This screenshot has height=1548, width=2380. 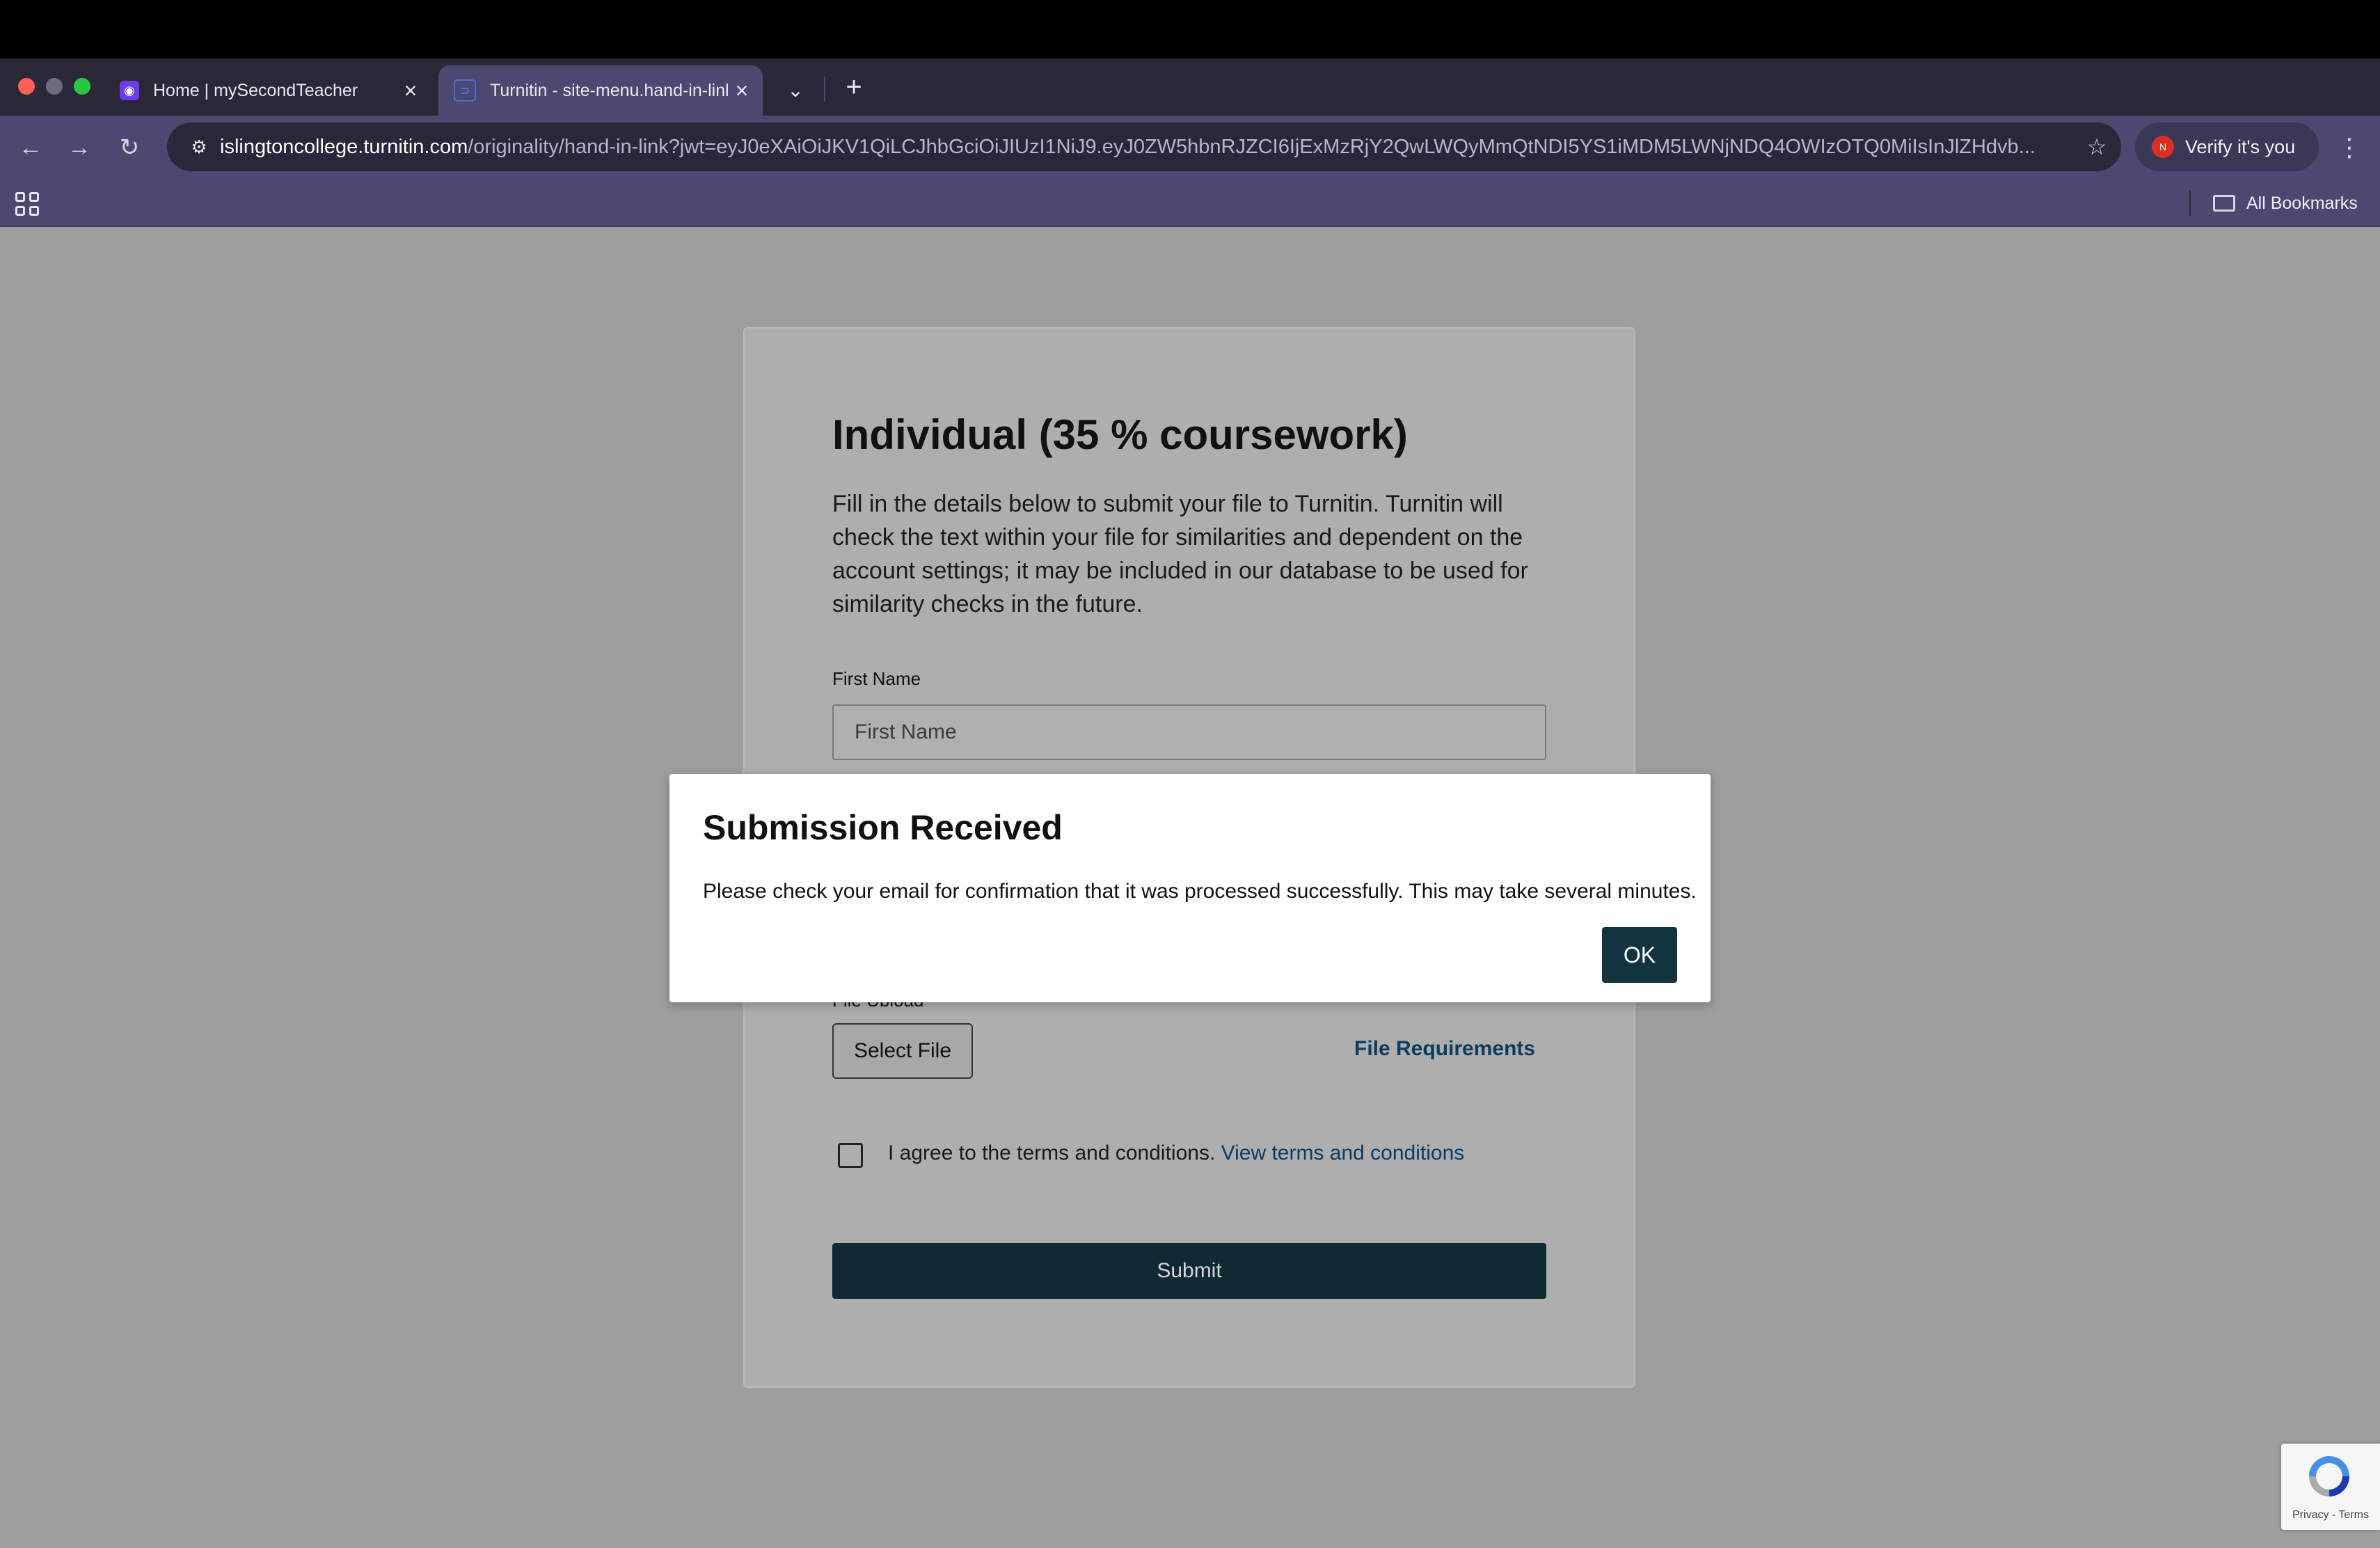 What do you see at coordinates (129, 90) in the screenshot?
I see `mysecondteacher-favicon-icon: ◉` at bounding box center [129, 90].